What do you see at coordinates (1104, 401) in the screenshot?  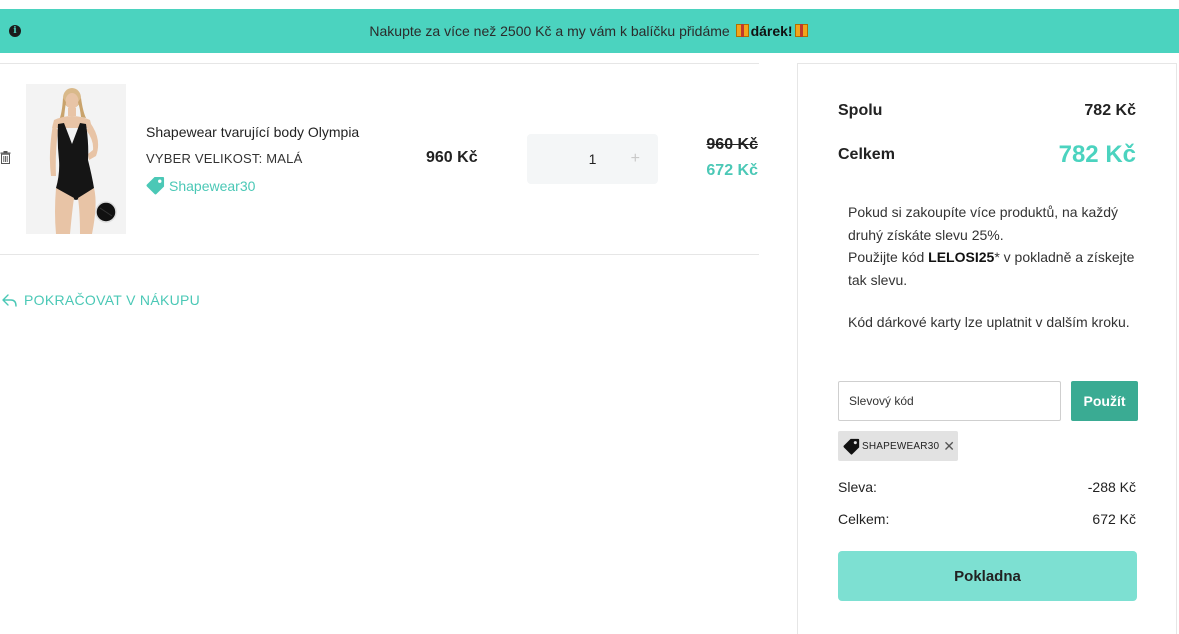 I see `apply-coupon-button: Použít` at bounding box center [1104, 401].